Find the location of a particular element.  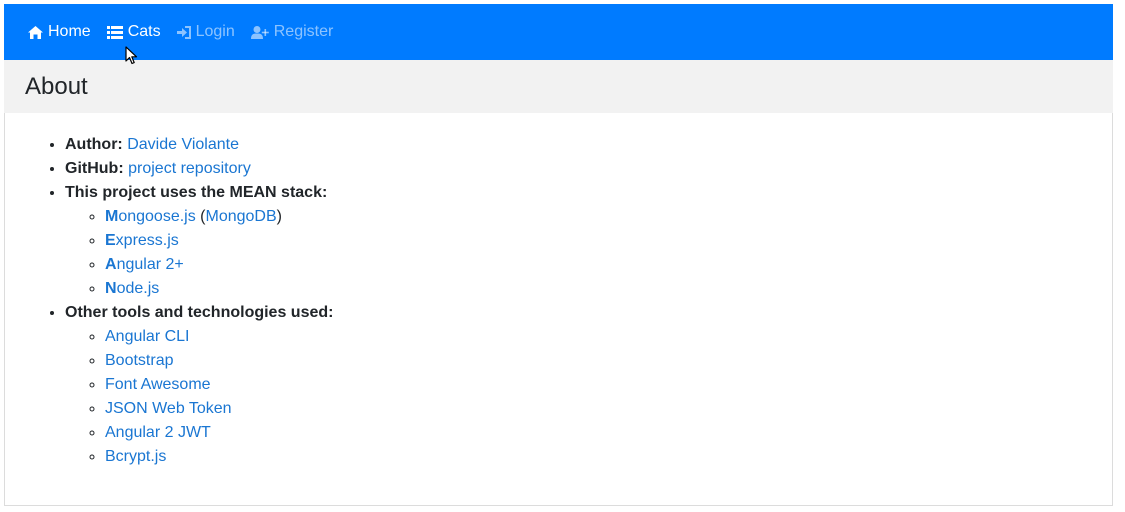

tool-link-angular-jwt: Angular 2 JWT is located at coordinates (158, 432).